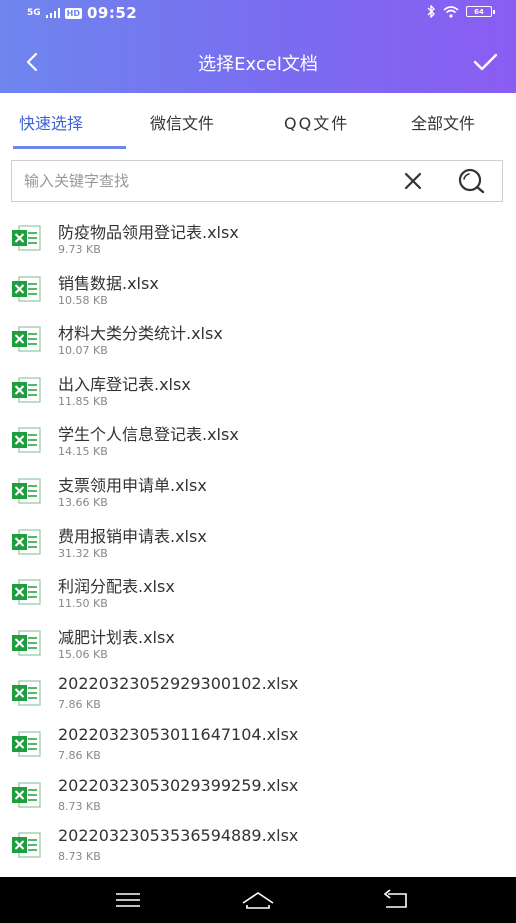 This screenshot has height=923, width=516. I want to click on search-box, so click(257, 181).